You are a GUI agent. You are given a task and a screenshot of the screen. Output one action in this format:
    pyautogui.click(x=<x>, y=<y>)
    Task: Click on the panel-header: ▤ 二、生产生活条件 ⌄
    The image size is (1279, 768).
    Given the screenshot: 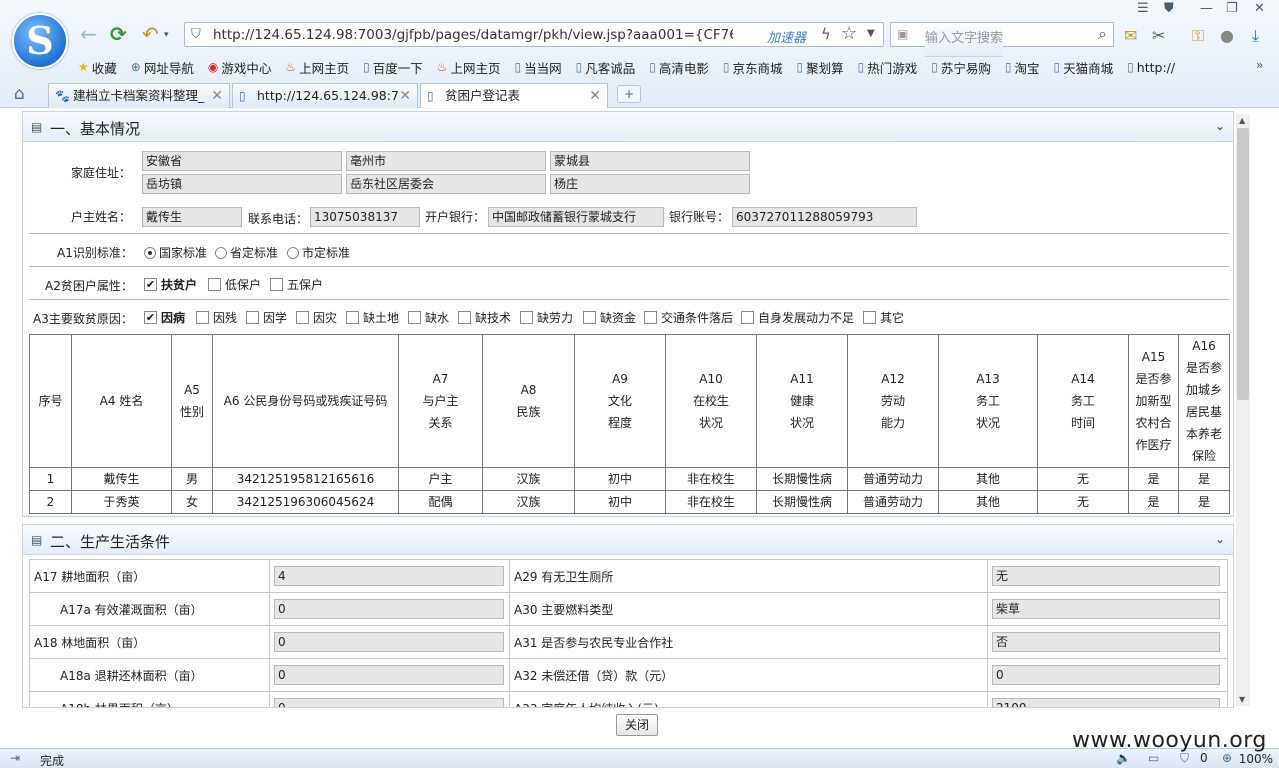 What is the action you would take?
    pyautogui.click(x=628, y=540)
    